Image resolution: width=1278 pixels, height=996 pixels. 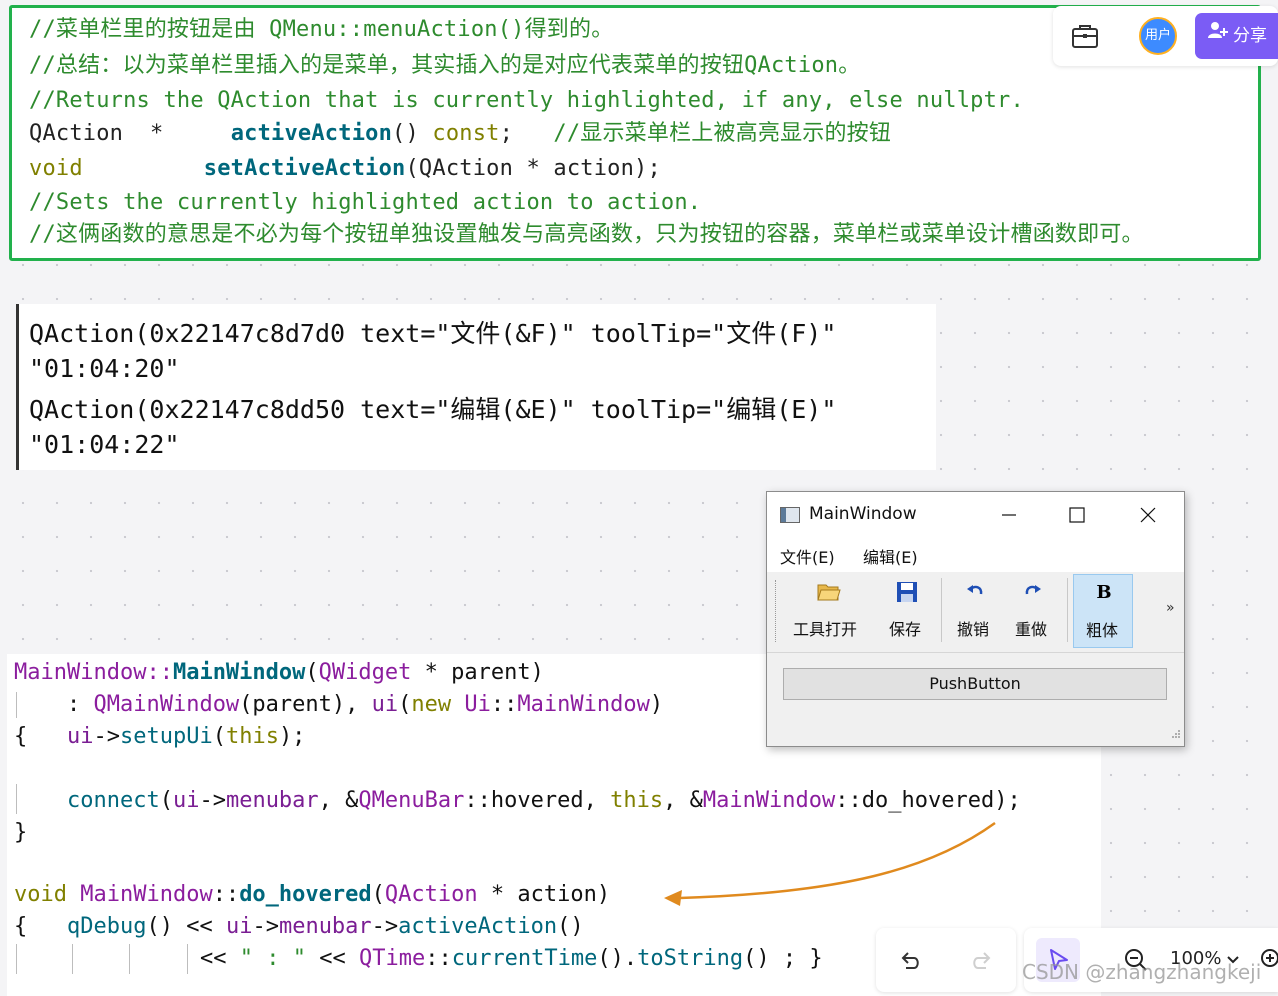 I want to click on app-window-icon, so click(x=790, y=515).